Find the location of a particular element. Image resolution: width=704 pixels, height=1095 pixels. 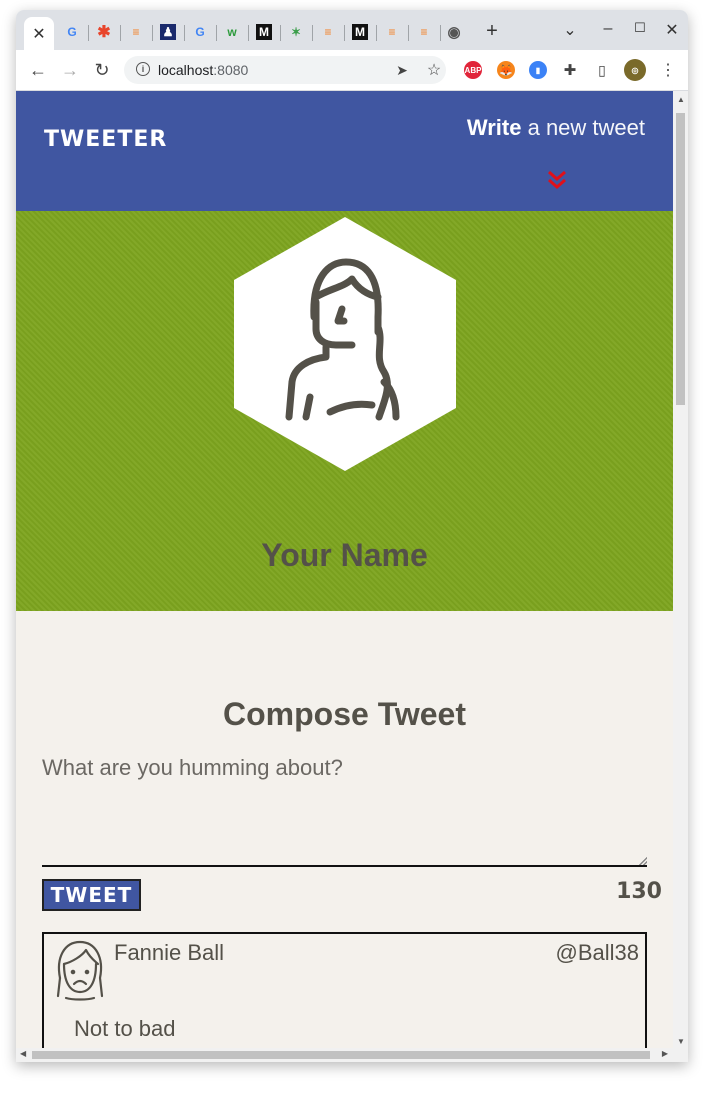

horizontal-scroll-thumb is located at coordinates (341, 1055).